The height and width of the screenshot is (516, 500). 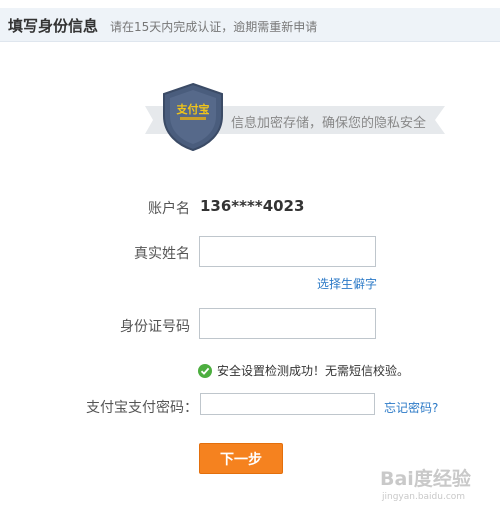 What do you see at coordinates (162, 254) in the screenshot?
I see `realname-label: 真实姓名` at bounding box center [162, 254].